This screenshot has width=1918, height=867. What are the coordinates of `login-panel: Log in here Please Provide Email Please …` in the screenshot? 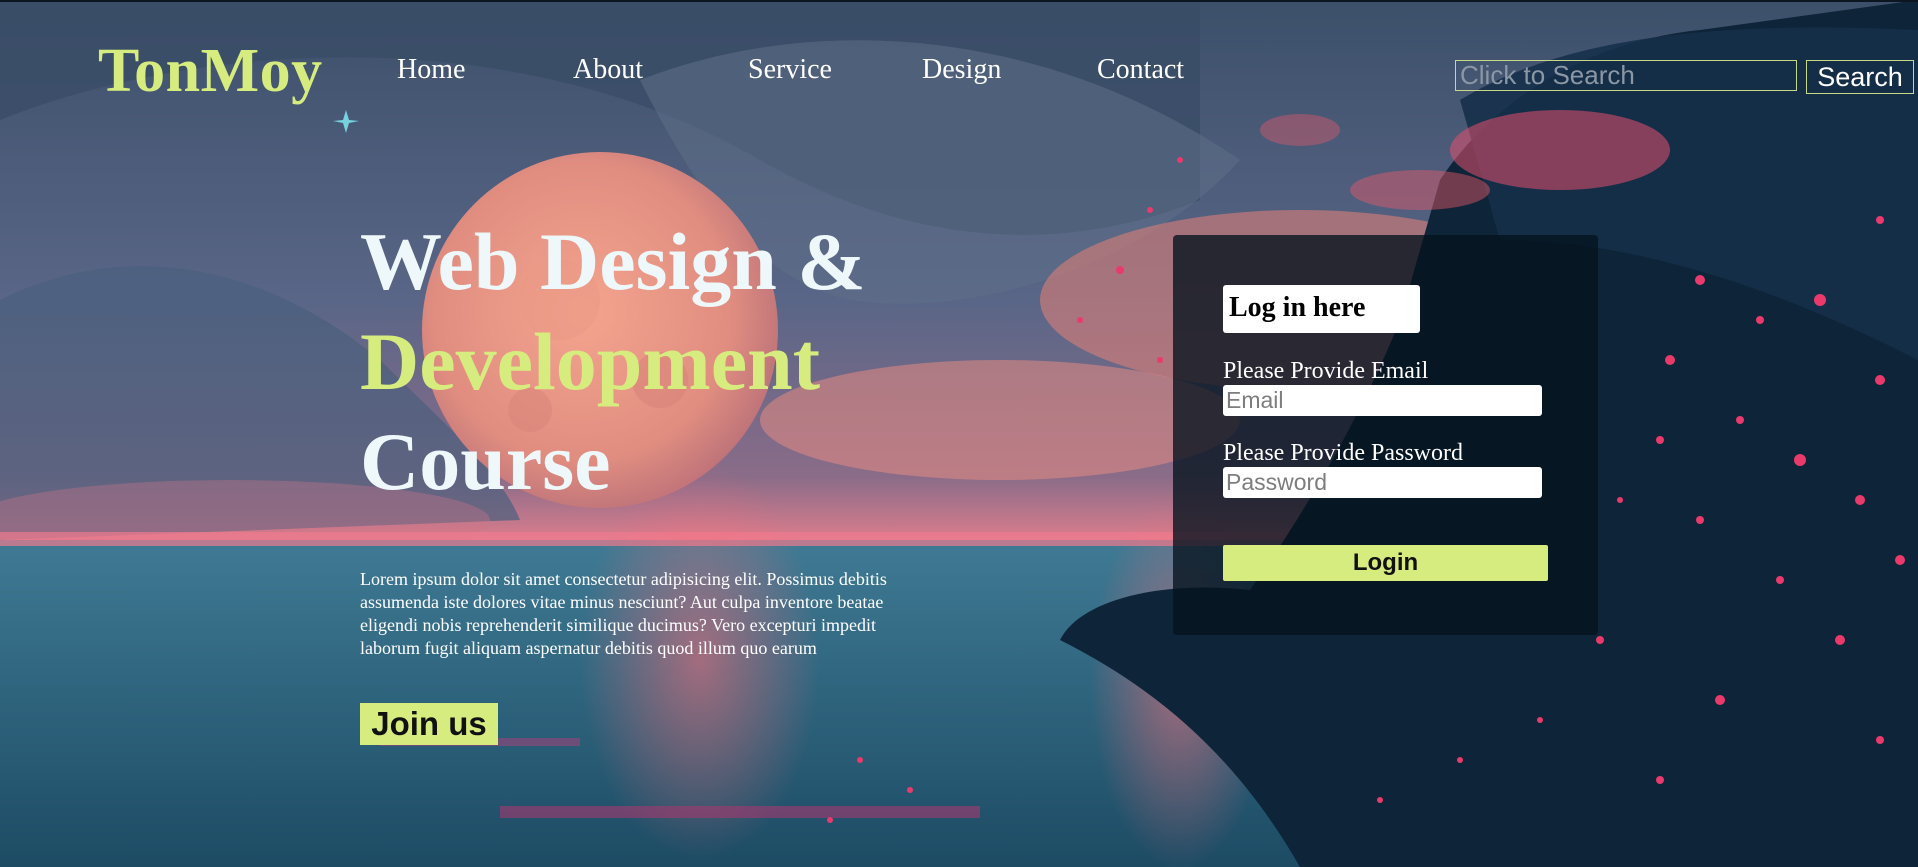 It's located at (1385, 435).